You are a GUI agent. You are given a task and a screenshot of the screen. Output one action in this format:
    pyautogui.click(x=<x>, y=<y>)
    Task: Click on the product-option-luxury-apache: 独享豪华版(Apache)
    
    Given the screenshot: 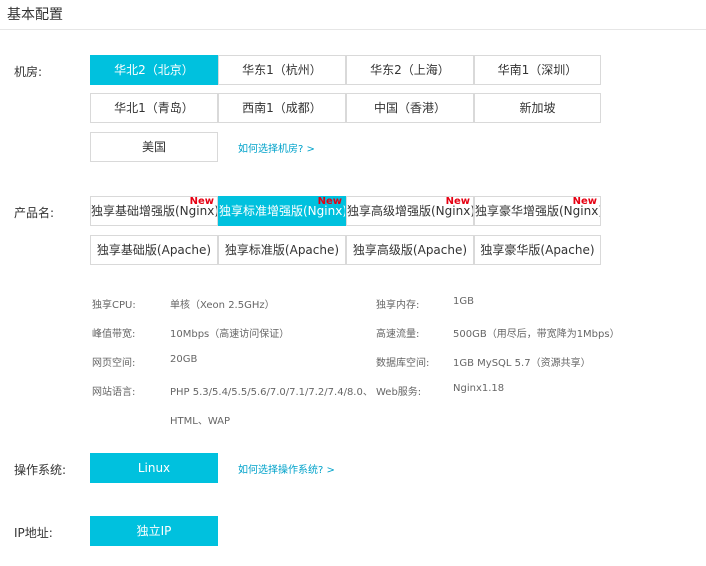 What is the action you would take?
    pyautogui.click(x=537, y=250)
    